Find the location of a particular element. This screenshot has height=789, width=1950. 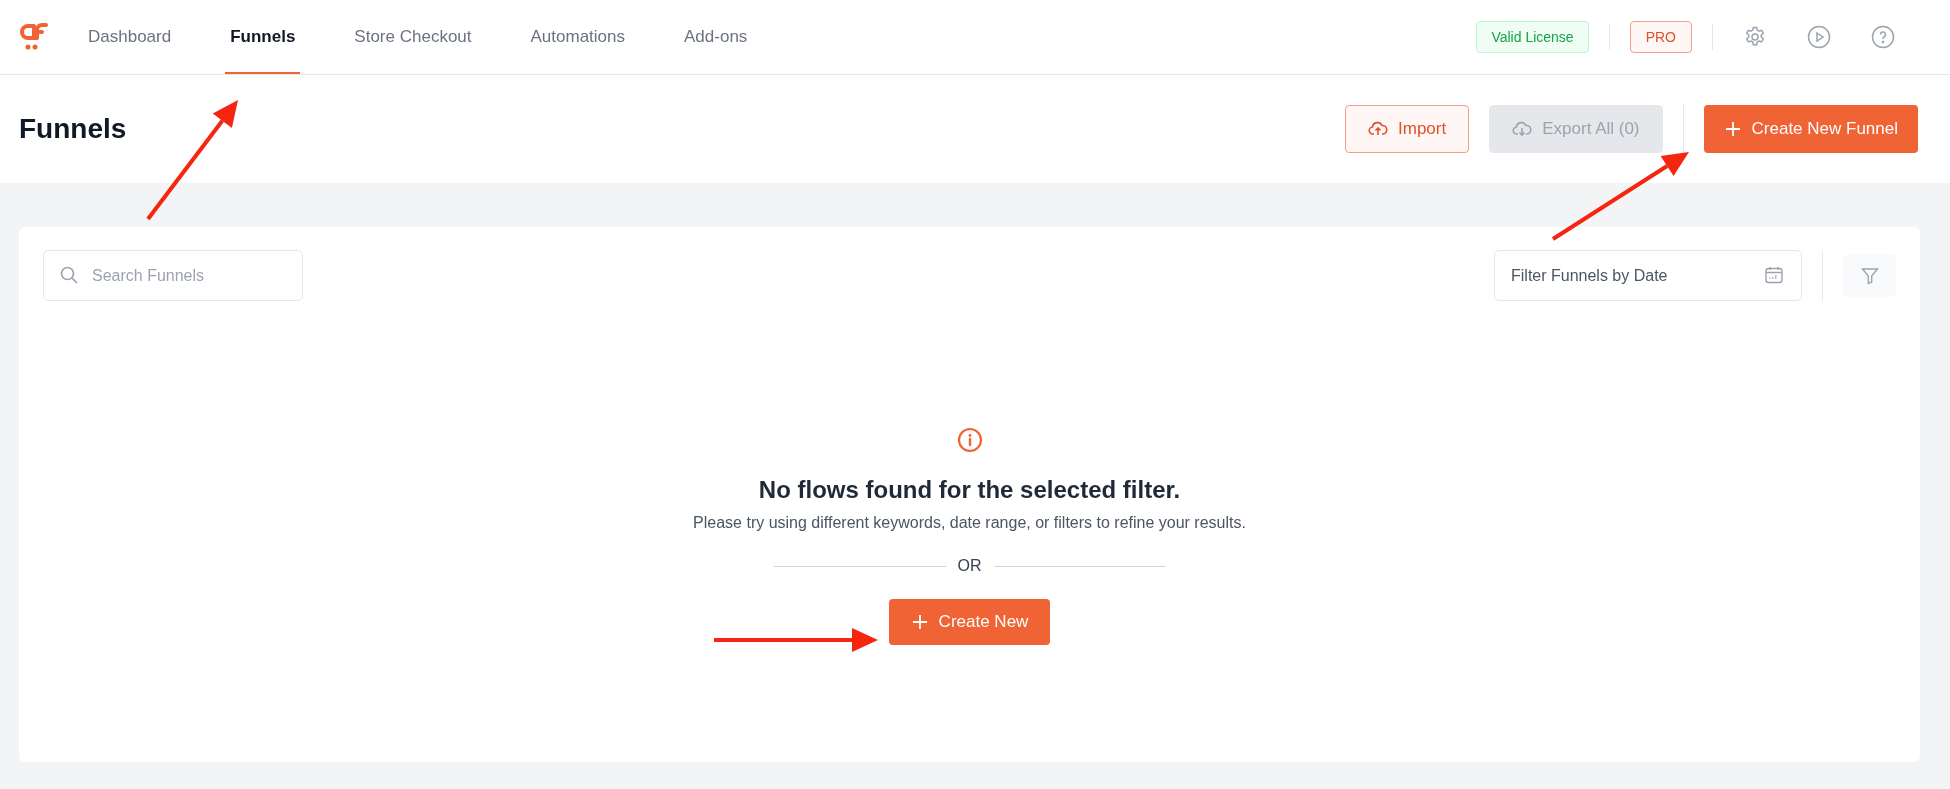

filter-icon is located at coordinates (1869, 275).